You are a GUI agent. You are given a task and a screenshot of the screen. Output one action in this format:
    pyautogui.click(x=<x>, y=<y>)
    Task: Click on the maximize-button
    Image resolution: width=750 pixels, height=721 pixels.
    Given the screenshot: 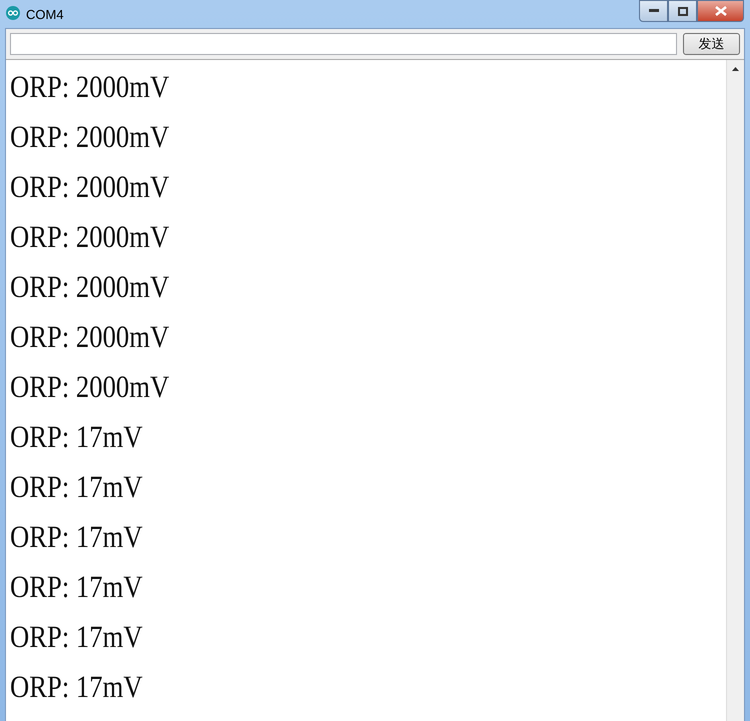 What is the action you would take?
    pyautogui.click(x=682, y=11)
    